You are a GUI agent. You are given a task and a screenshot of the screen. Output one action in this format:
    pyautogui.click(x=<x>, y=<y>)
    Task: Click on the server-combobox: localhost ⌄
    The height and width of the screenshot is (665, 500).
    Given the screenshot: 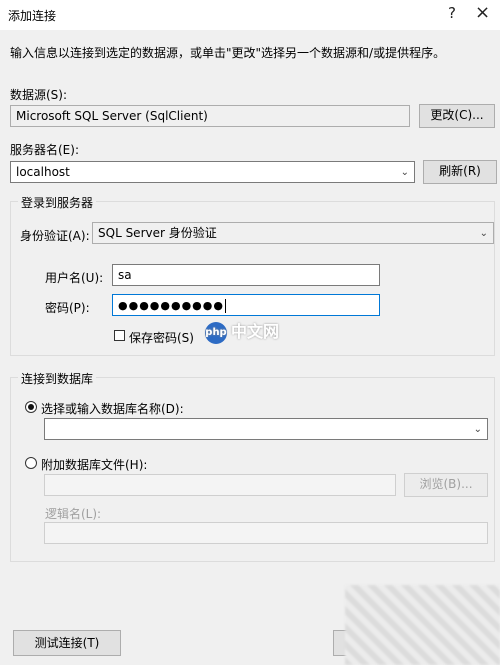 What is the action you would take?
    pyautogui.click(x=212, y=172)
    